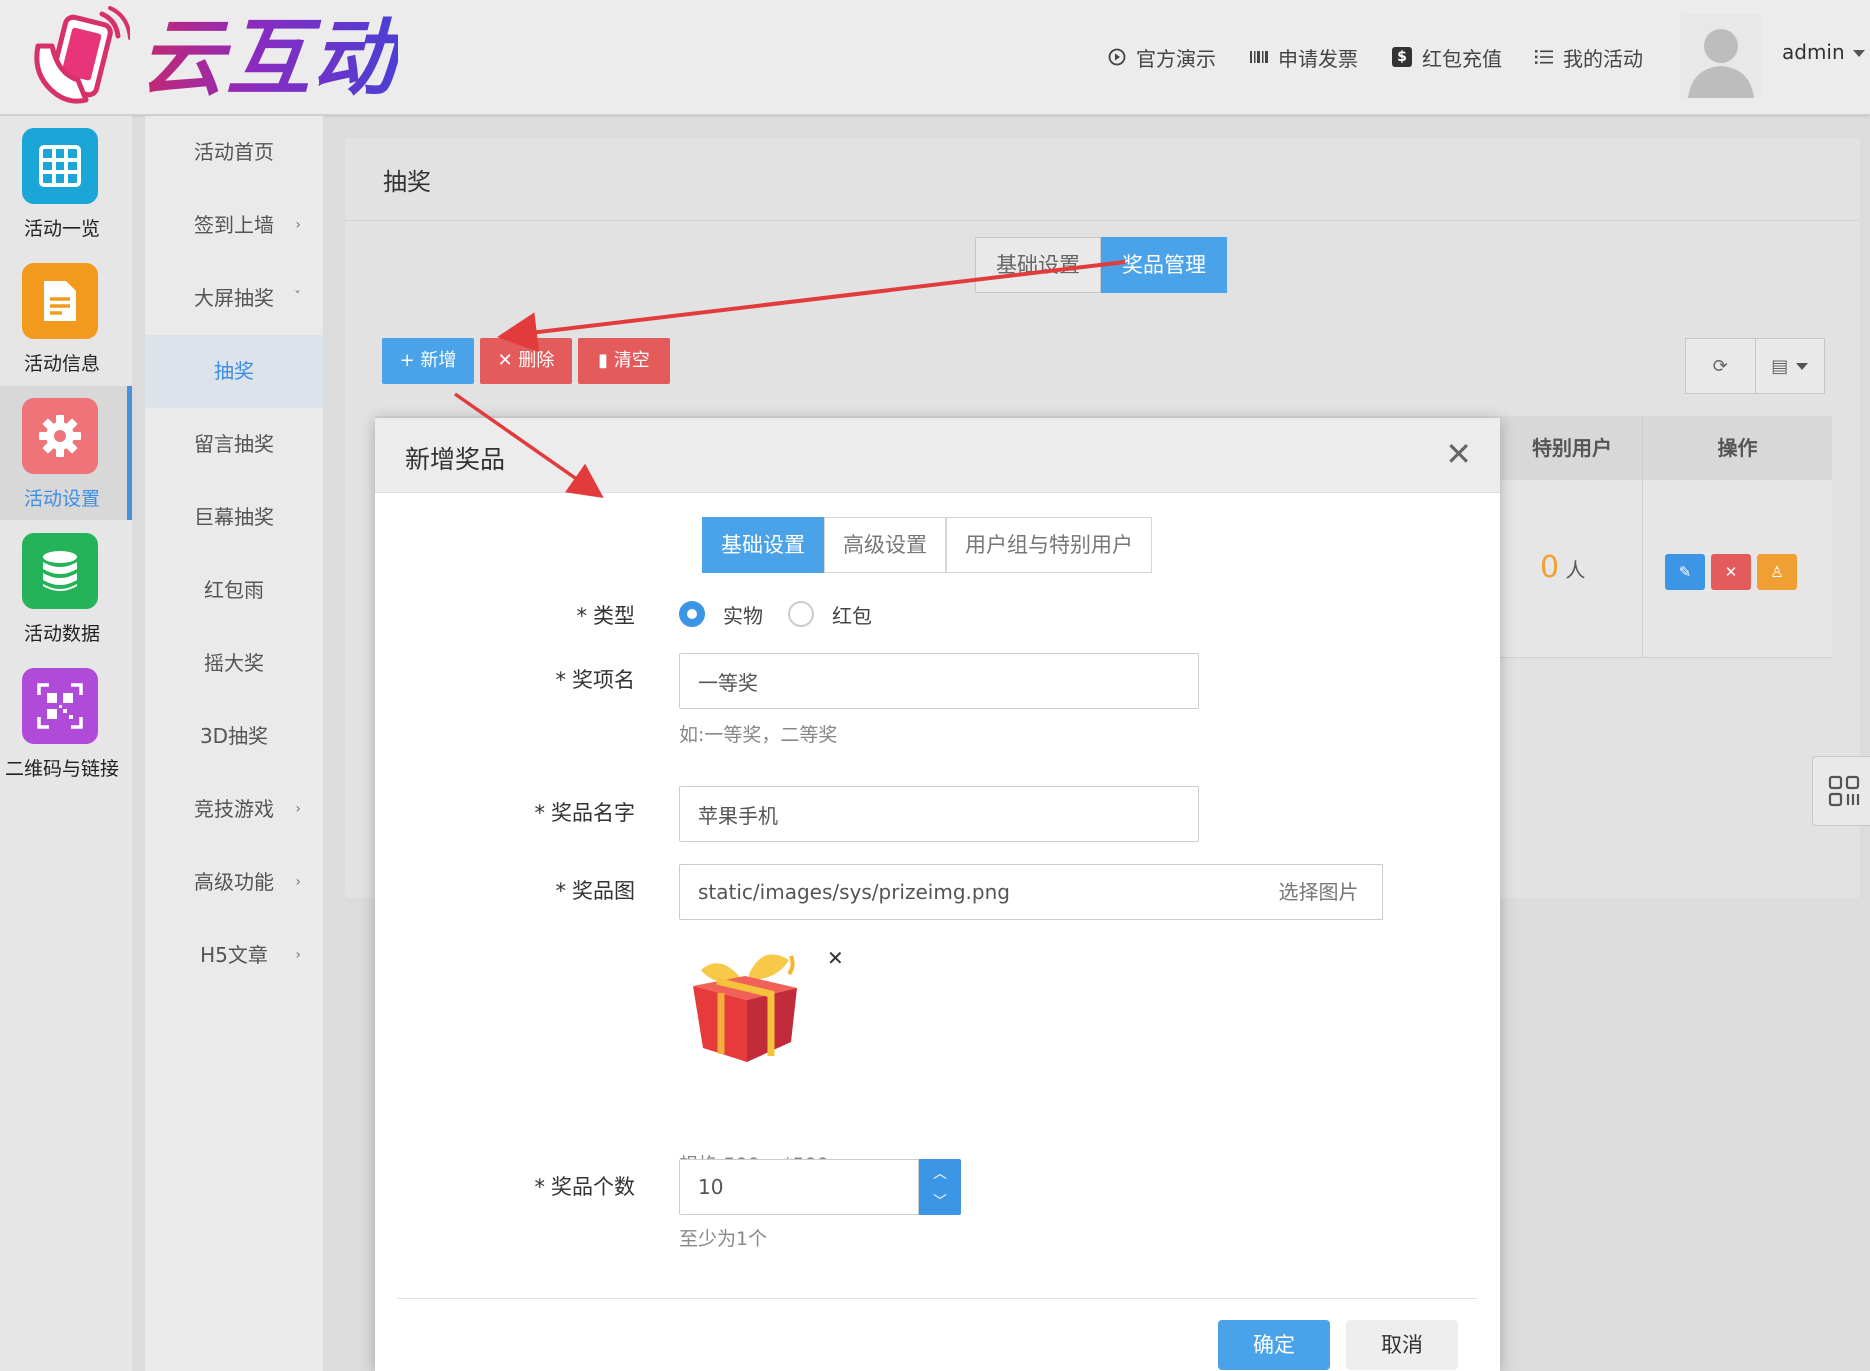  I want to click on chevron-down-icon: ﹀, so click(940, 1201).